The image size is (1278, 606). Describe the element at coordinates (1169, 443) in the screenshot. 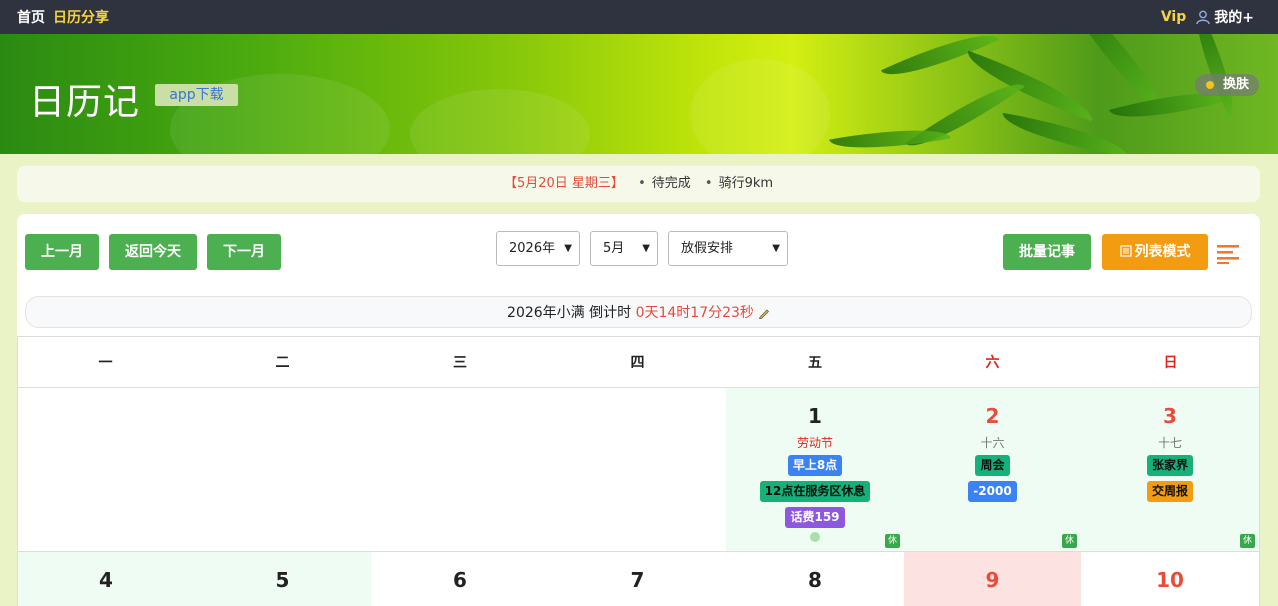

I see `lunar-date: 十七` at that location.